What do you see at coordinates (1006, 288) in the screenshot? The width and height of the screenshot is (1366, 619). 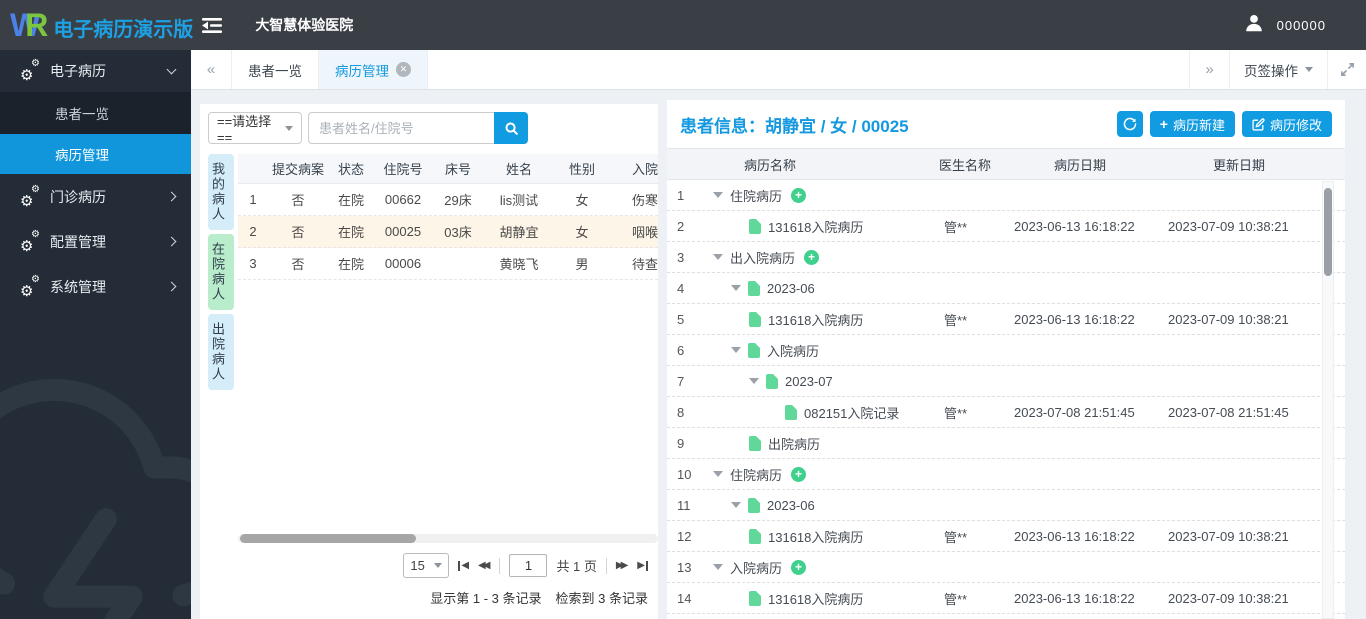 I see `record-row: 4 2023-06` at bounding box center [1006, 288].